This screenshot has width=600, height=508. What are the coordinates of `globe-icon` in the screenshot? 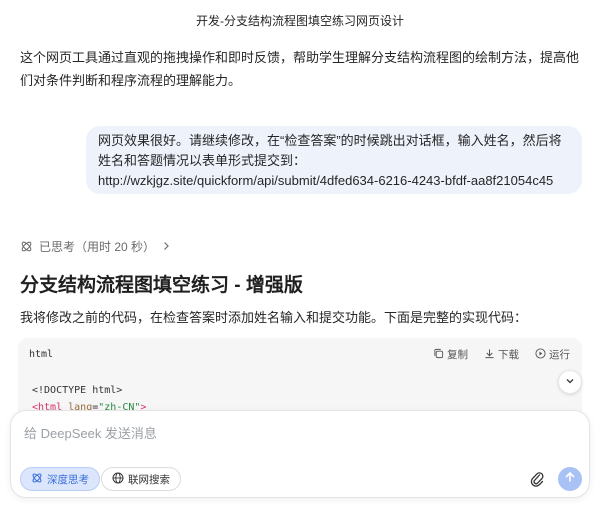 It's located at (118, 479).